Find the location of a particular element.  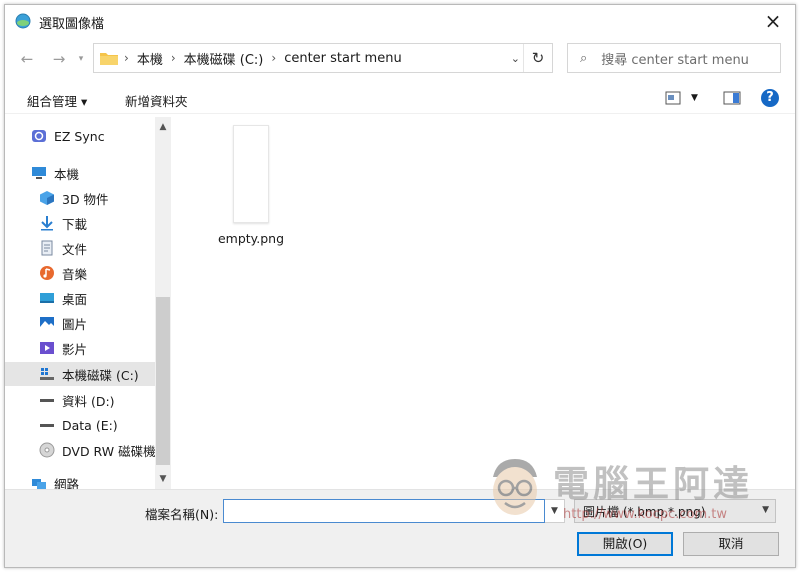

mascot-face-icon is located at coordinates (515, 487).